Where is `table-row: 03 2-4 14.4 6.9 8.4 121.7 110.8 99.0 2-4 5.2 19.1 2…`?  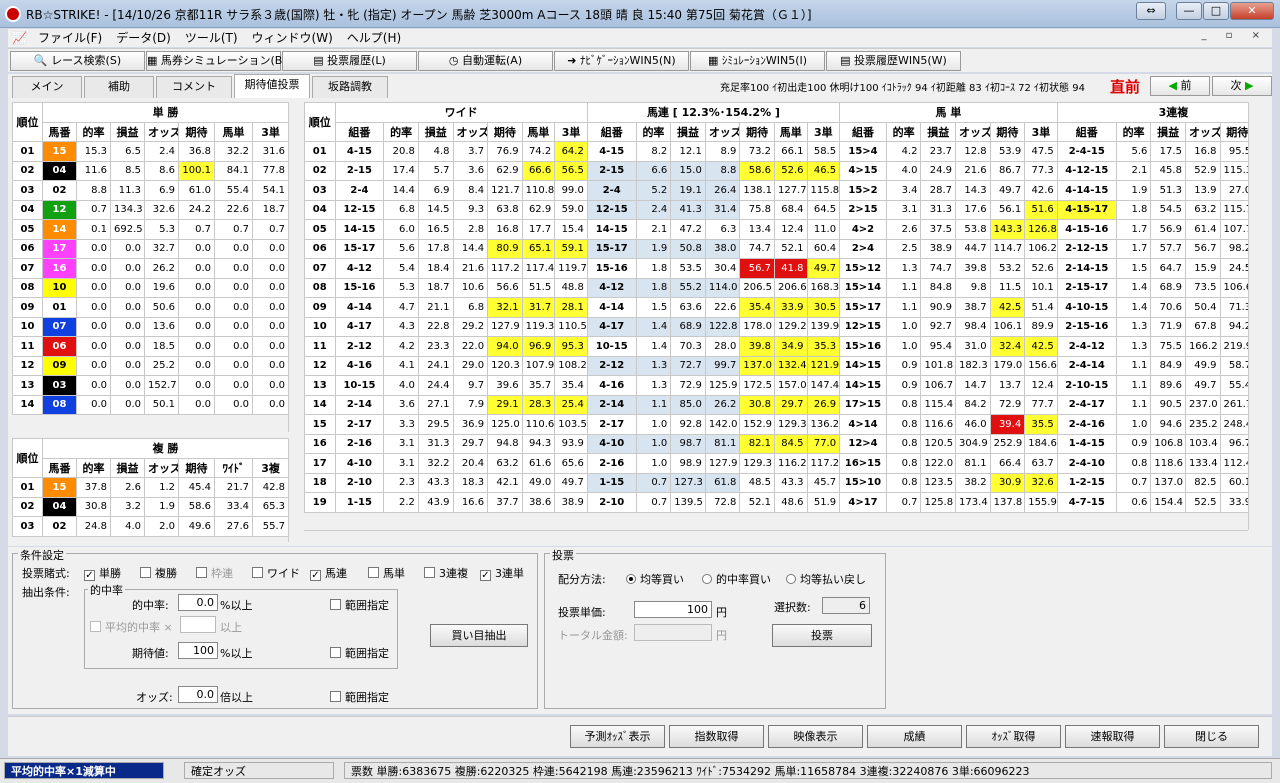
table-row: 03 2-4 14.4 6.9 8.4 121.7 110.8 99.0 2-4 5.2 19.1 2… is located at coordinates (776, 190).